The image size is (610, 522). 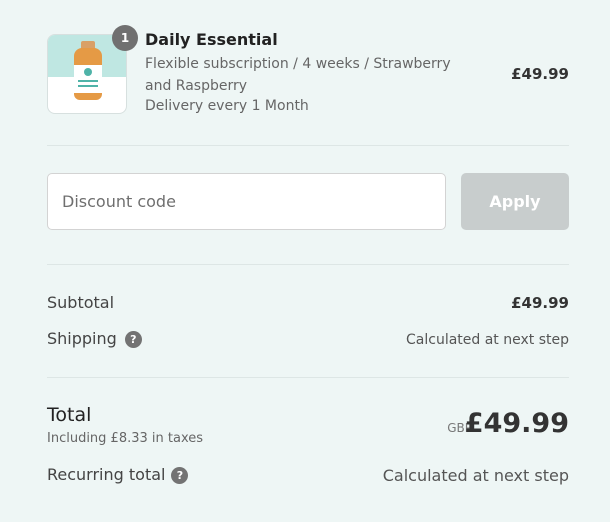 I want to click on tax-note: Including £8.33 in taxes, so click(x=125, y=438).